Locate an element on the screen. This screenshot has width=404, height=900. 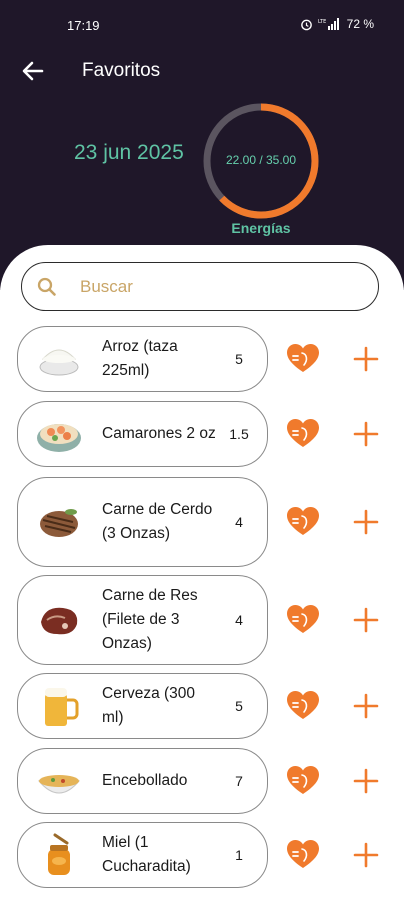
food-card: Cerveza (300 ml) 5 is located at coordinates (142, 706).